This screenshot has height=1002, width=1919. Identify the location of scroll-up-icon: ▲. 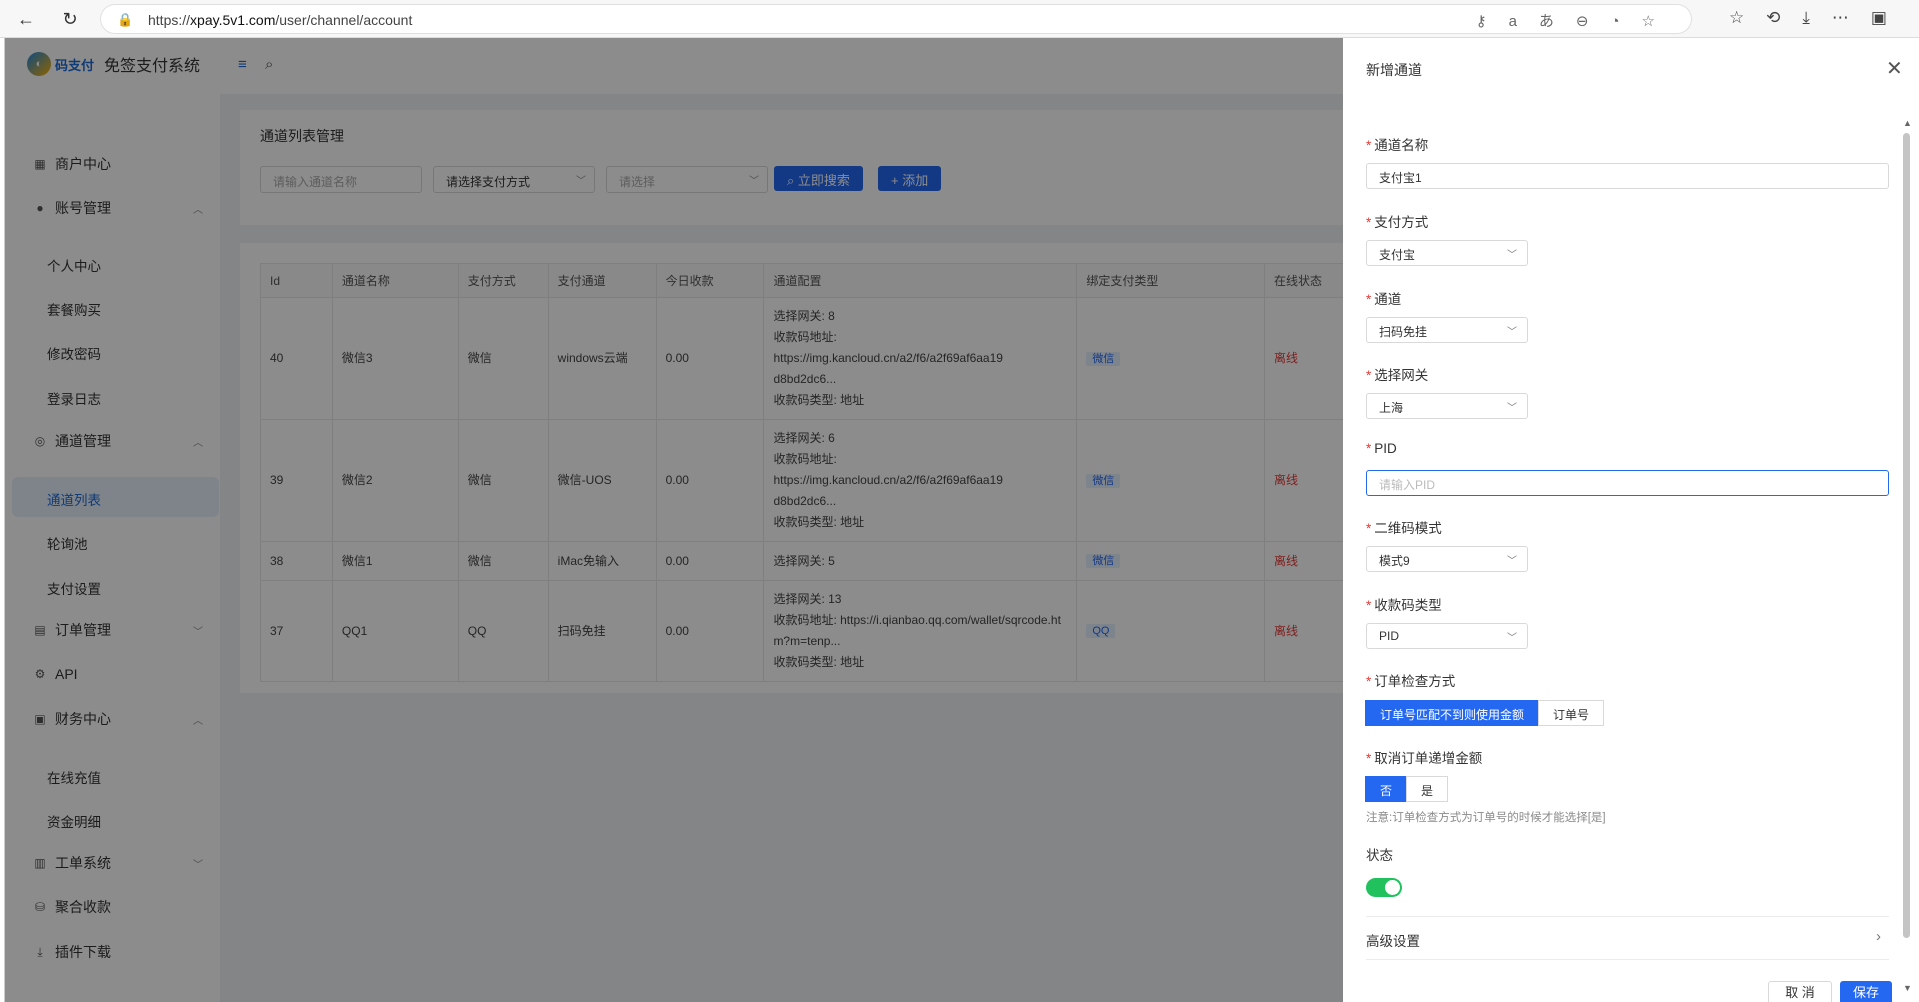
(1907, 123).